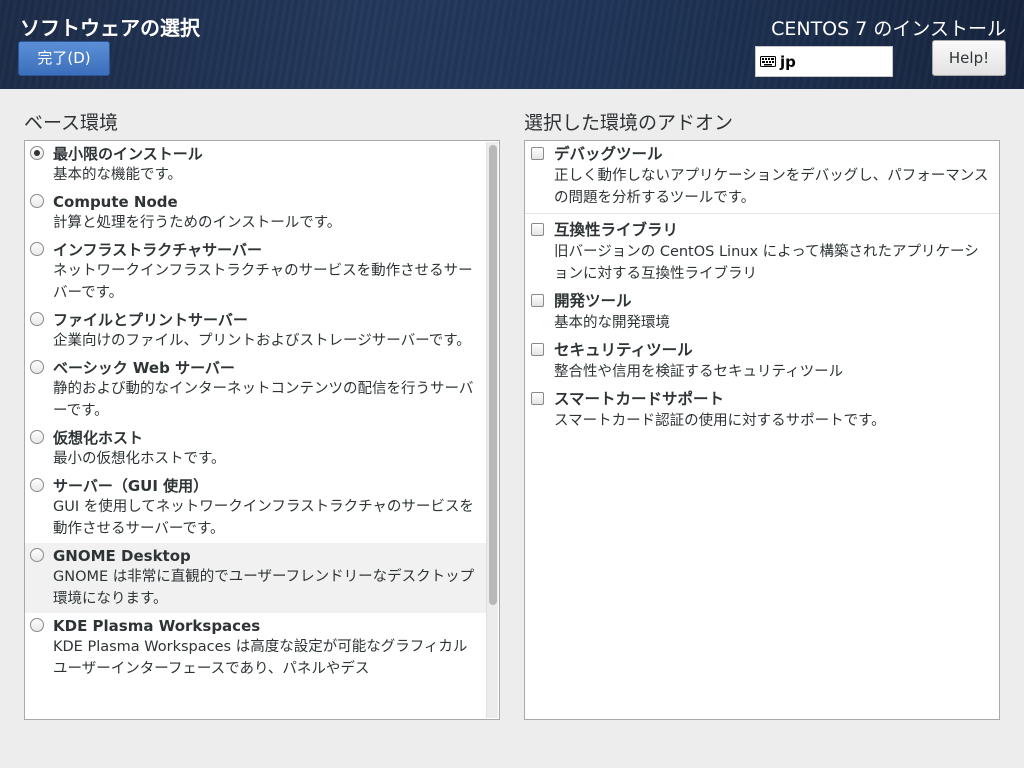  What do you see at coordinates (788, 61) in the screenshot?
I see `keyboard-layout-label: jp` at bounding box center [788, 61].